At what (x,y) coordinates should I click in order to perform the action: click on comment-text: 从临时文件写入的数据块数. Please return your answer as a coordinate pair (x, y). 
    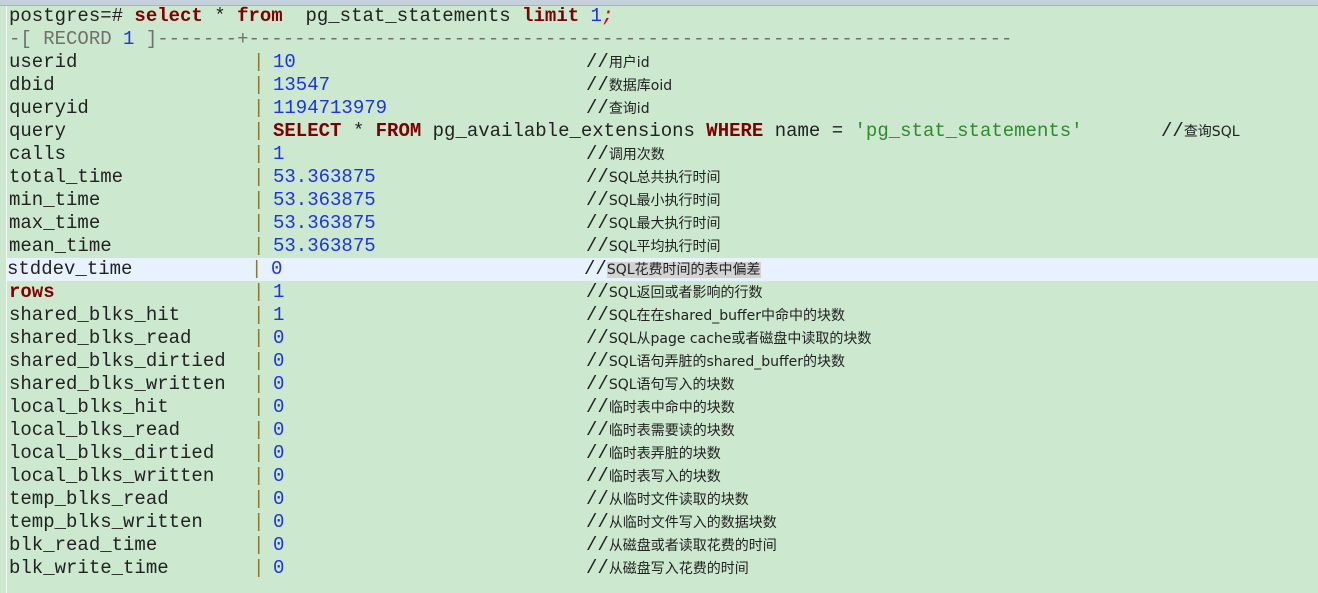
    Looking at the image, I should click on (692, 523).